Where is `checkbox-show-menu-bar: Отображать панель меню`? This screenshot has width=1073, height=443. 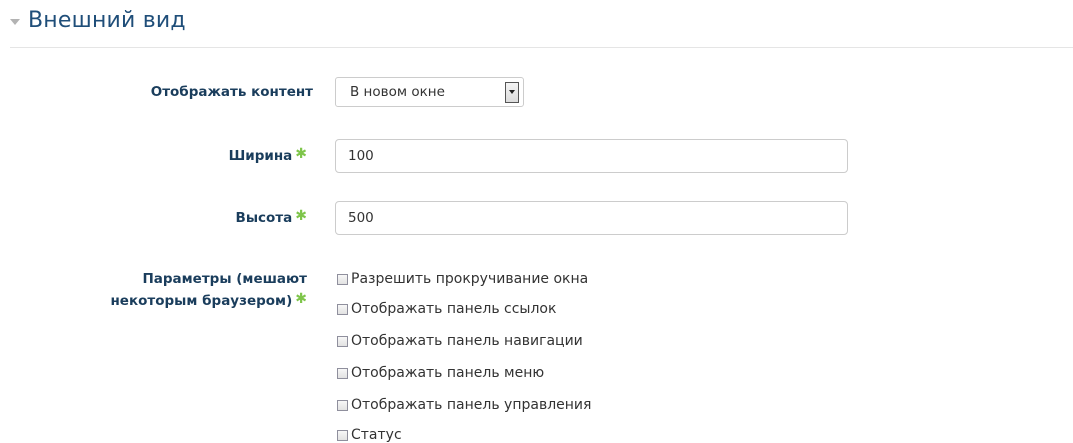
checkbox-show-menu-bar: Отображать панель меню is located at coordinates (440, 373).